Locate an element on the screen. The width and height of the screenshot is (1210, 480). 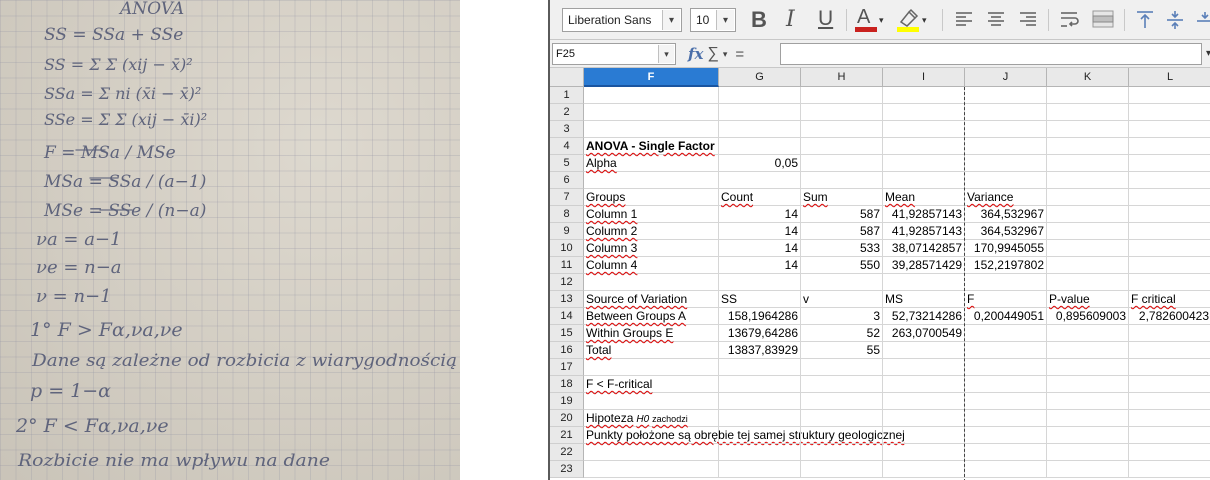
column-header-j: J is located at coordinates (1006, 77).